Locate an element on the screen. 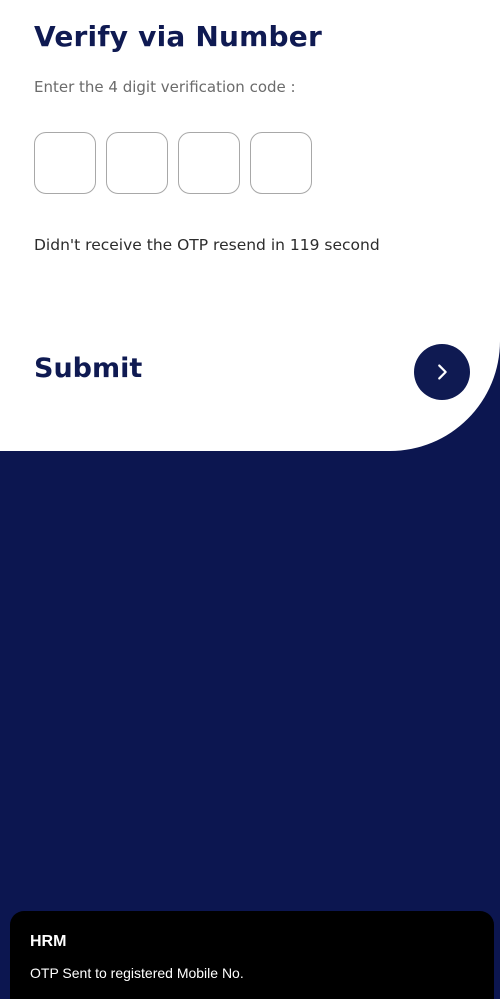 This screenshot has height=999, width=500. page-title: Verify via Number is located at coordinates (178, 36).